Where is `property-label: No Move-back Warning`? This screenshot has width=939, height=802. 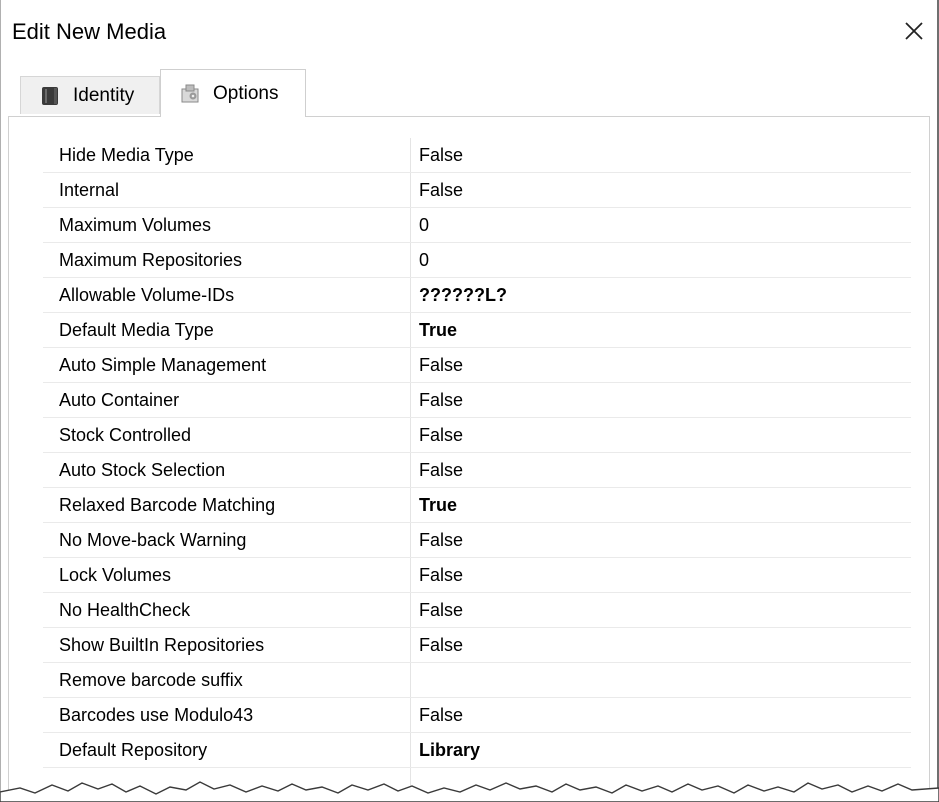
property-label: No Move-back Warning is located at coordinates (153, 540).